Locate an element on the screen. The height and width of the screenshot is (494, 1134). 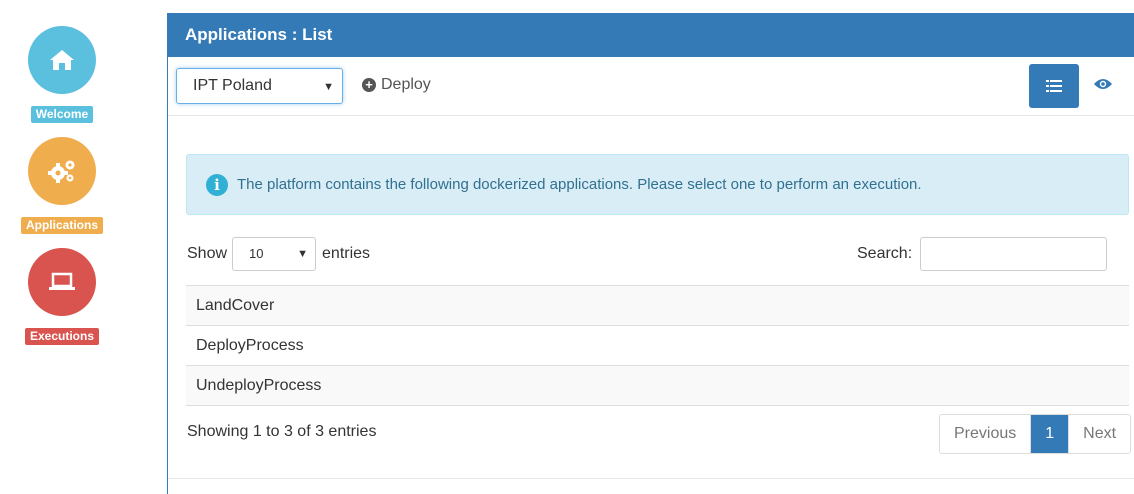
panel-footer-divider is located at coordinates (651, 478).